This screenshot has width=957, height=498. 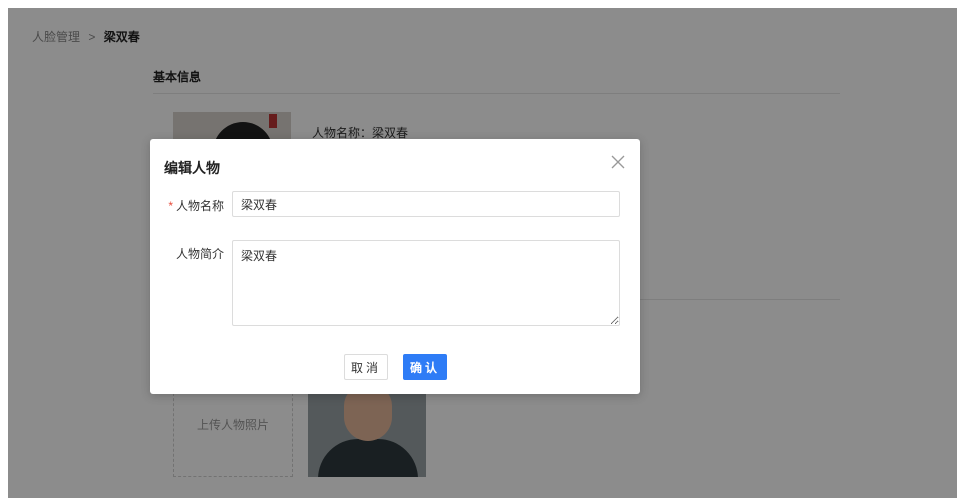 What do you see at coordinates (426, 283) in the screenshot?
I see `person-intro-textarea: 梁双春` at bounding box center [426, 283].